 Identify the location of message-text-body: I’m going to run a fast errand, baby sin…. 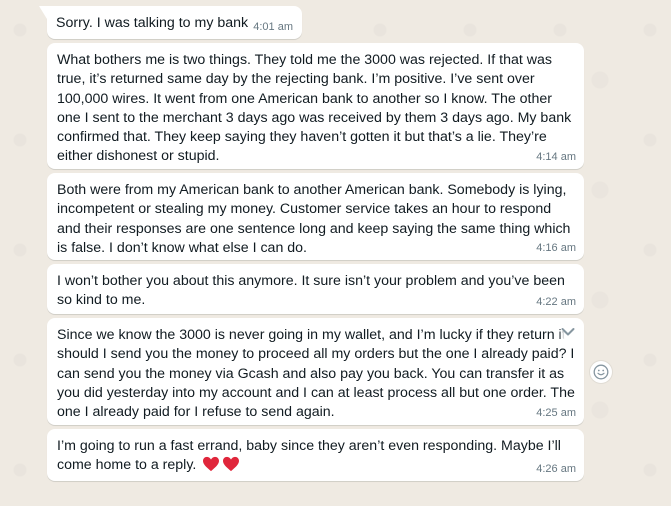
(309, 456).